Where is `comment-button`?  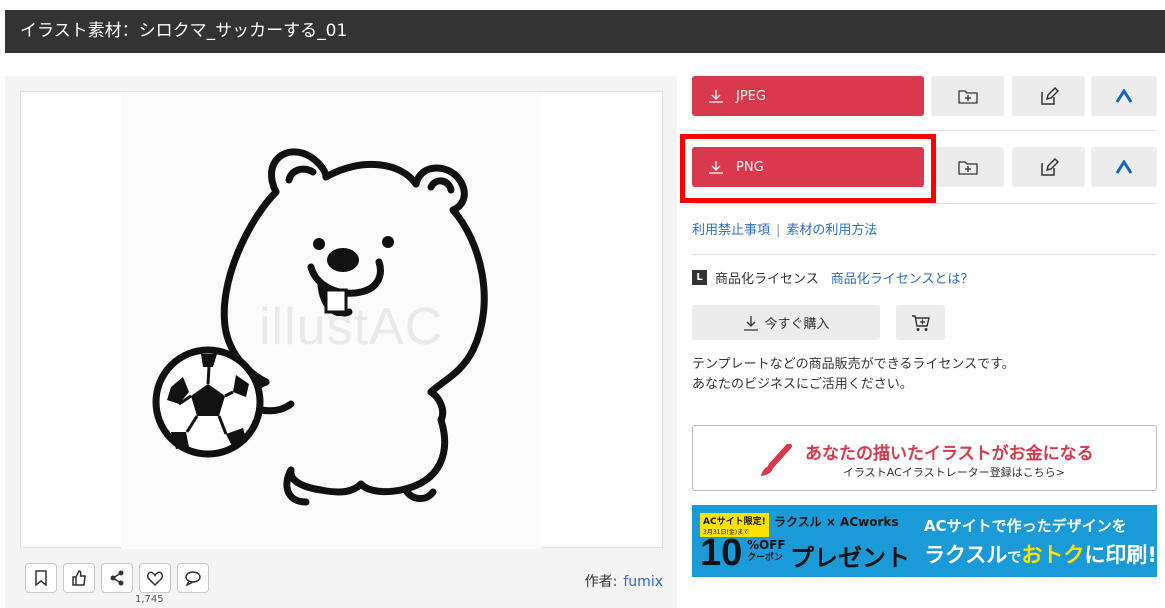
comment-button is located at coordinates (193, 578).